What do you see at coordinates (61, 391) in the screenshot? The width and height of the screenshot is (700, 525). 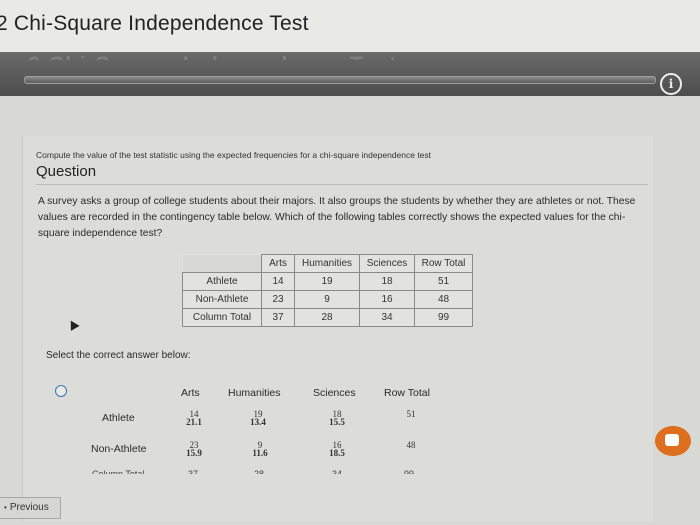 I see `answer-option-radio` at bounding box center [61, 391].